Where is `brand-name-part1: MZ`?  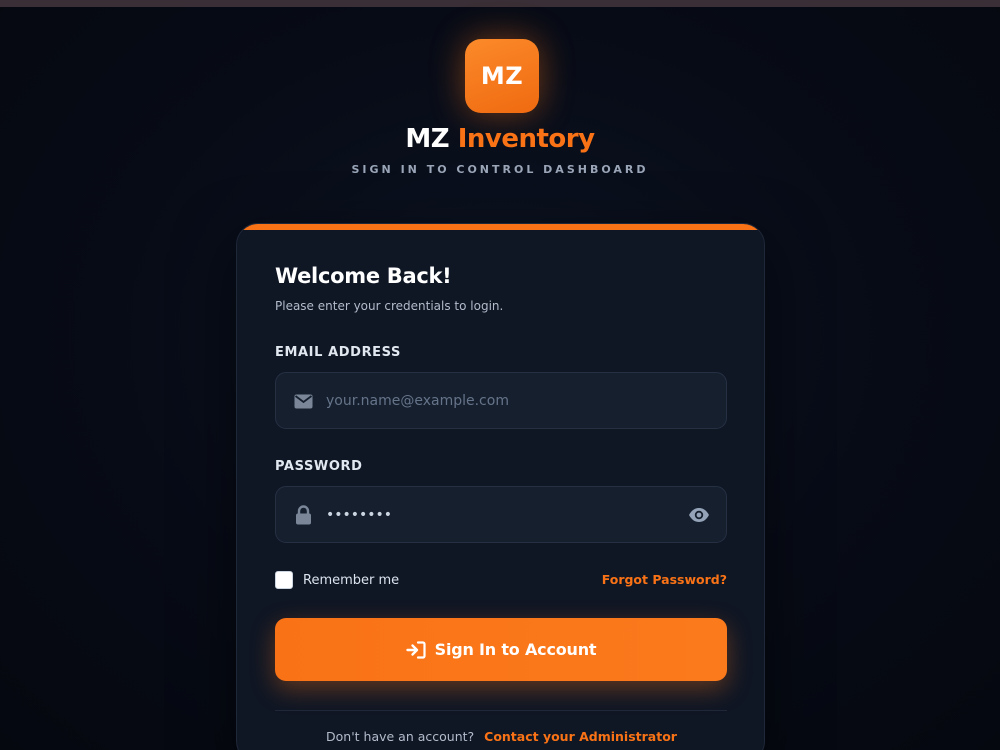
brand-name-part1: MZ is located at coordinates (427, 139).